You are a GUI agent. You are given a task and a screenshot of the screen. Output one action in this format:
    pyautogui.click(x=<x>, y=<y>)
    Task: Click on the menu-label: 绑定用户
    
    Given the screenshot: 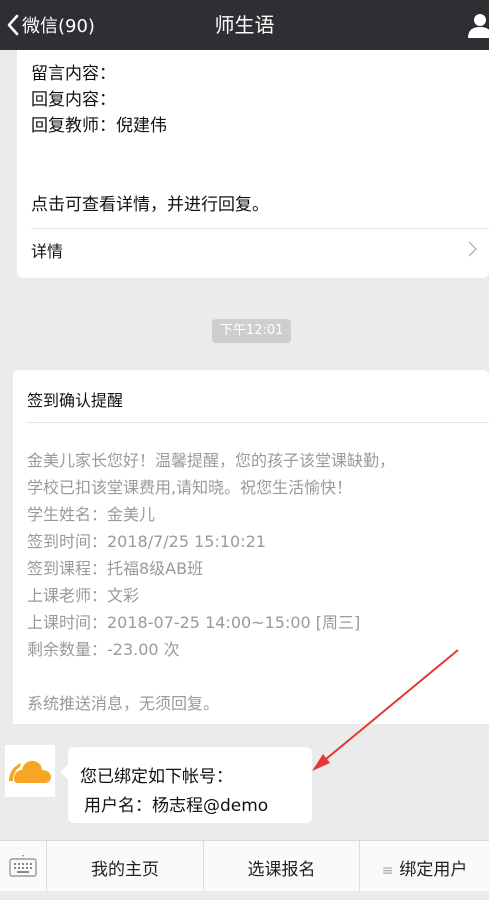 What is the action you would take?
    pyautogui.click(x=433, y=870)
    